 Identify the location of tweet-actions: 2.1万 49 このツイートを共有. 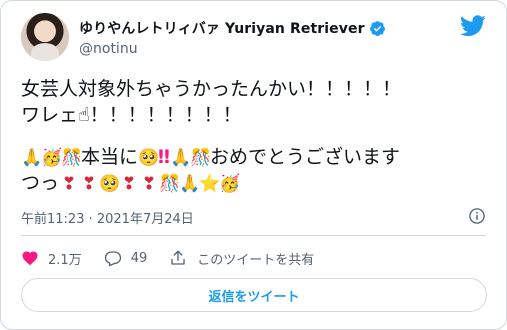
(178, 258).